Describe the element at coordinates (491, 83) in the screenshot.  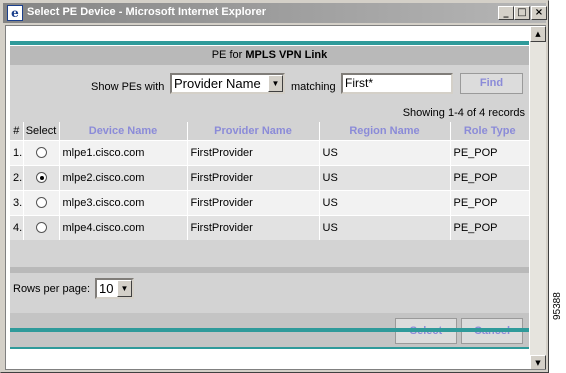
I see `find-button: Find` at that location.